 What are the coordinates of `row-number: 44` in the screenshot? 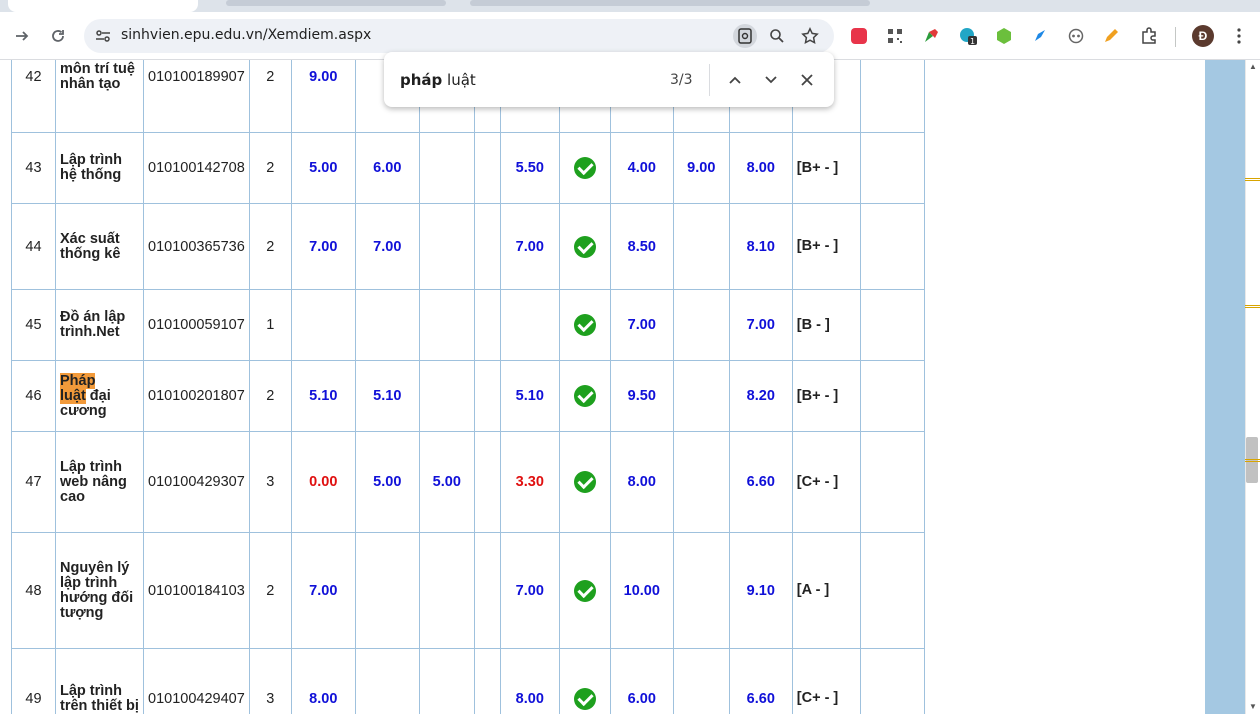 It's located at (33, 246).